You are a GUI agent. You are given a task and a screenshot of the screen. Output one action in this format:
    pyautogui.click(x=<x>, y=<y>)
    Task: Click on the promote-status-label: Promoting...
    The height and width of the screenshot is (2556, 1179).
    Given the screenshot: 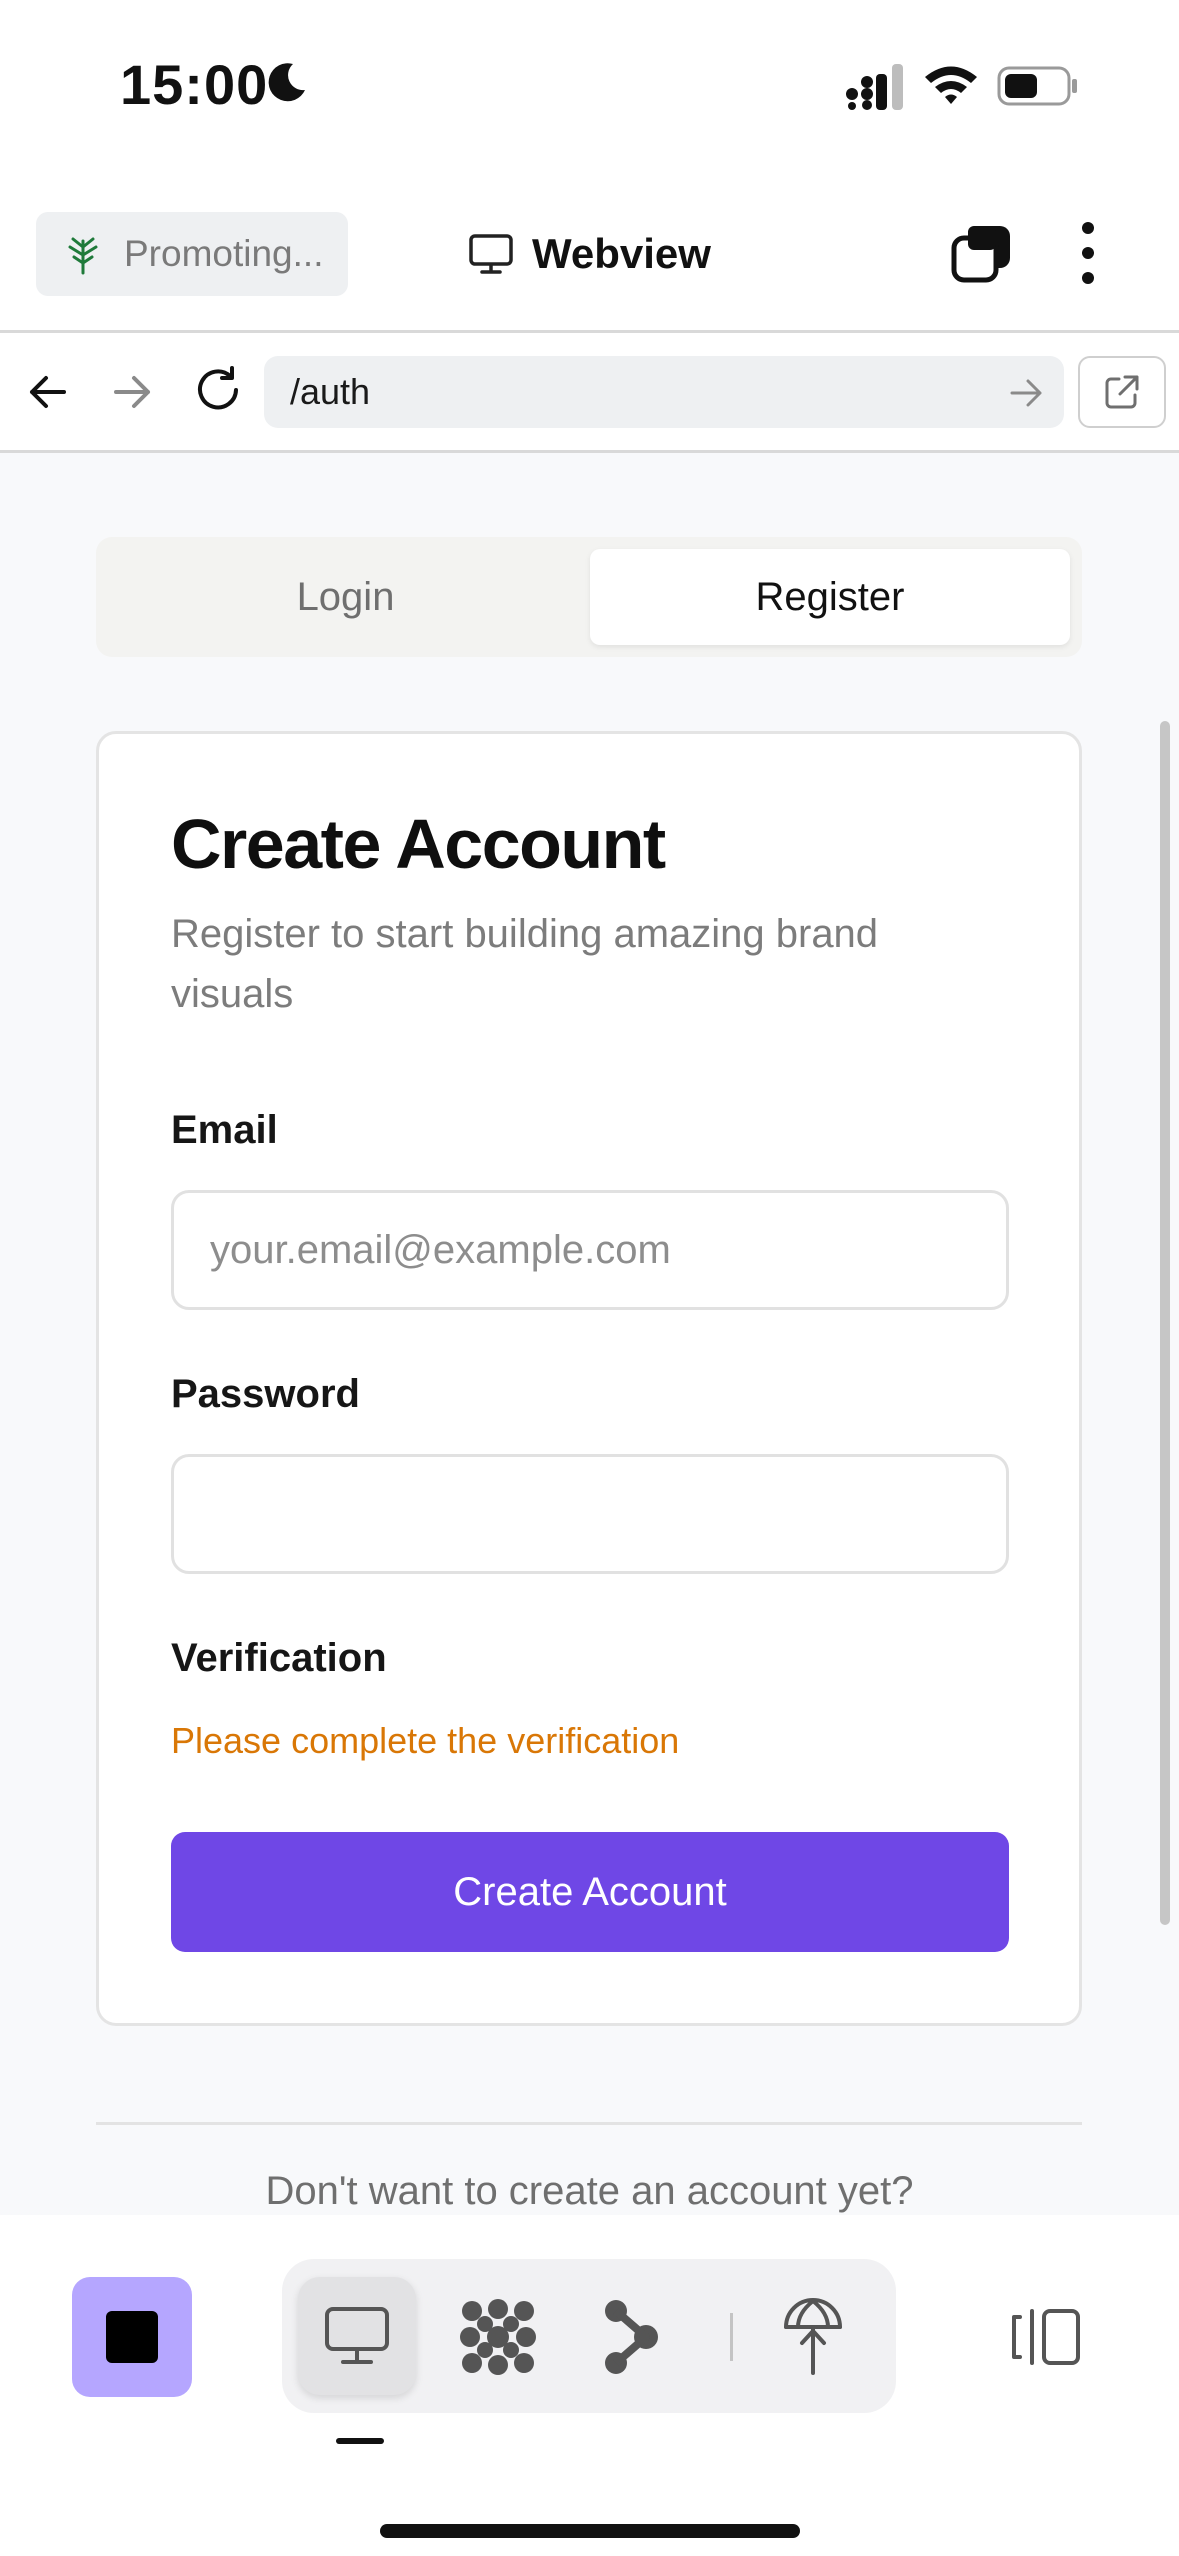 What is the action you would take?
    pyautogui.click(x=224, y=253)
    